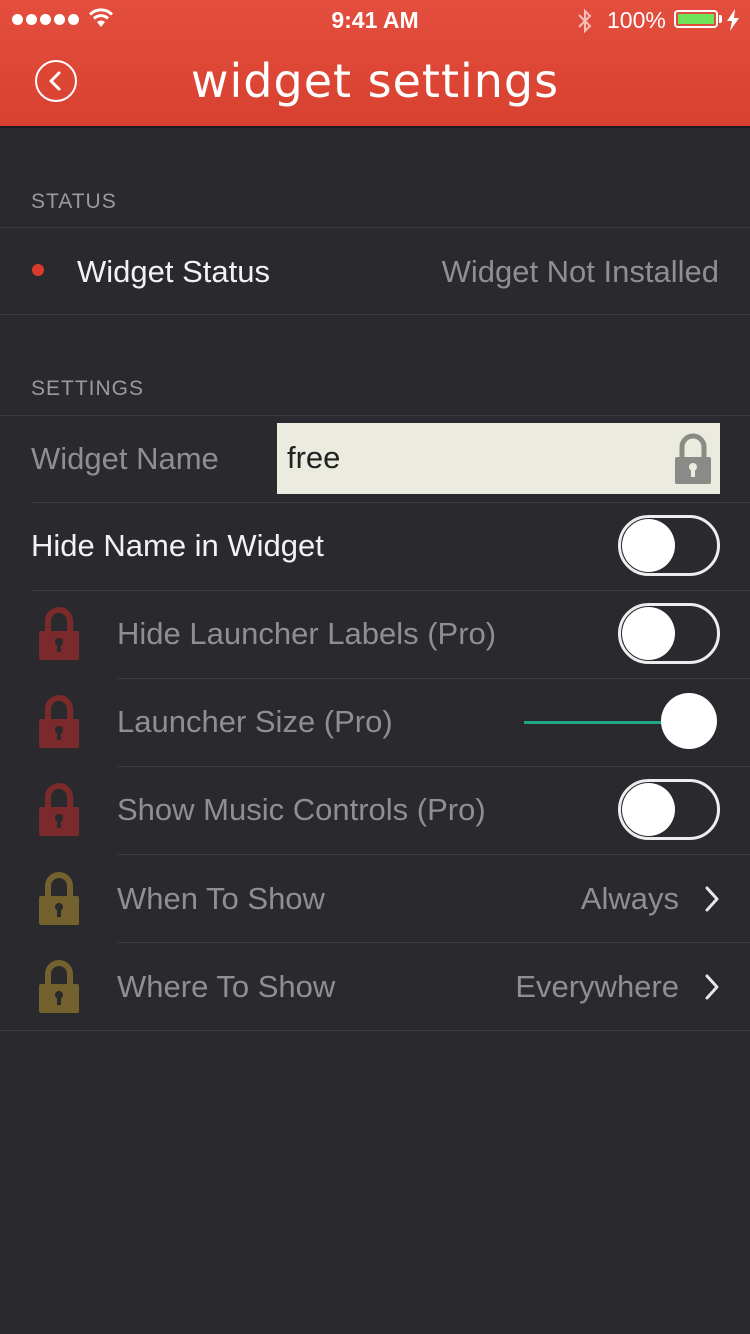 The image size is (750, 1334). What do you see at coordinates (221, 898) in the screenshot?
I see `when-to-show-label: When To Show` at bounding box center [221, 898].